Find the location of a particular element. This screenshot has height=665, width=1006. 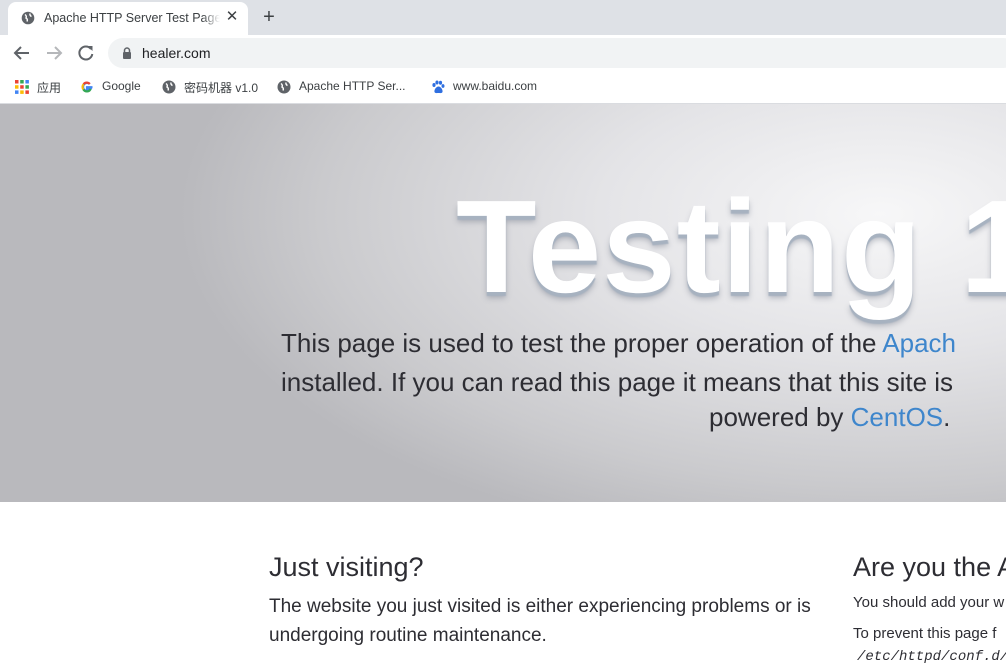

admin-text-2: To prevent this page f is located at coordinates (925, 633).